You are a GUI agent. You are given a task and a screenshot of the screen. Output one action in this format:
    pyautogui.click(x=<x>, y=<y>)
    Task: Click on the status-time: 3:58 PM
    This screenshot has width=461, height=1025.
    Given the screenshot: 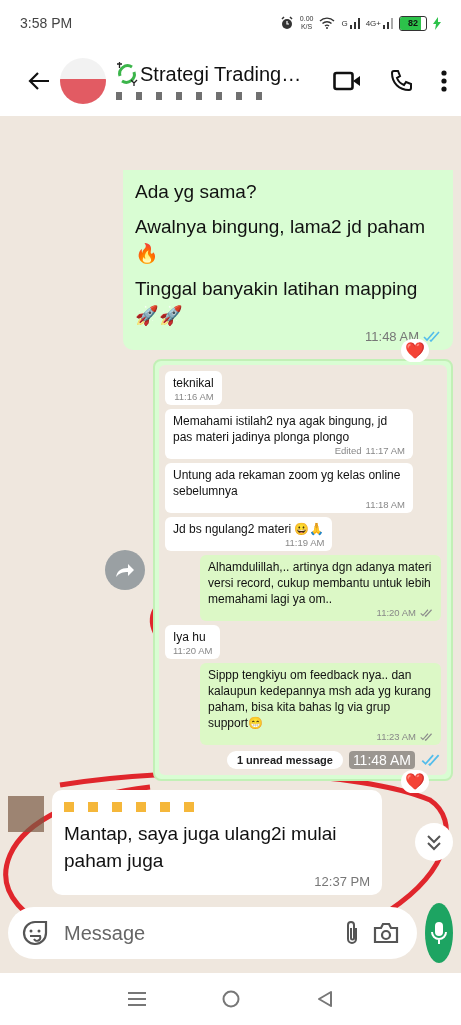 What is the action you would take?
    pyautogui.click(x=46, y=23)
    